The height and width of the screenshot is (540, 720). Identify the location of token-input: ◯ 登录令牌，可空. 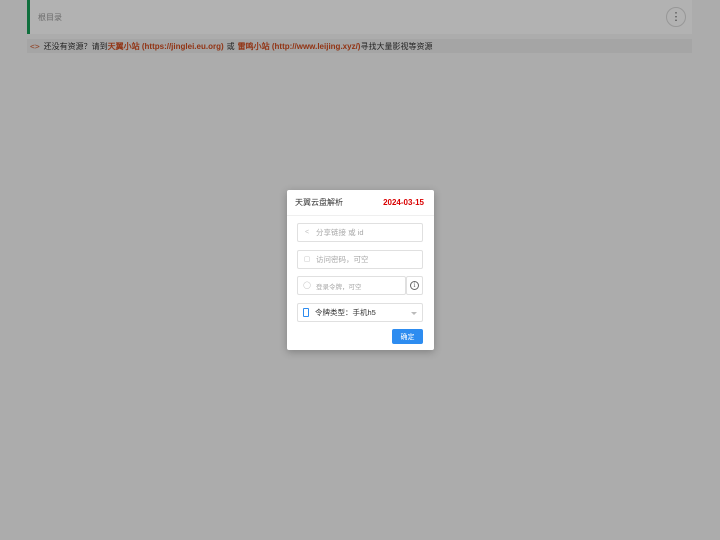
(351, 285).